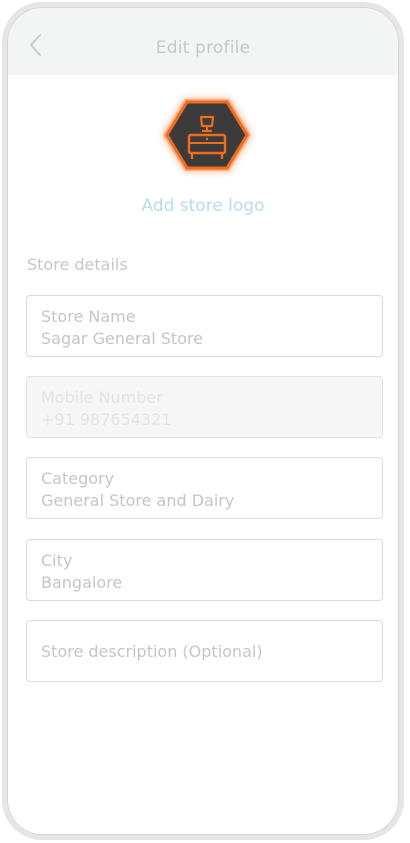 The image size is (410, 843). Describe the element at coordinates (82, 582) in the screenshot. I see `field-value: Bangalore` at that location.